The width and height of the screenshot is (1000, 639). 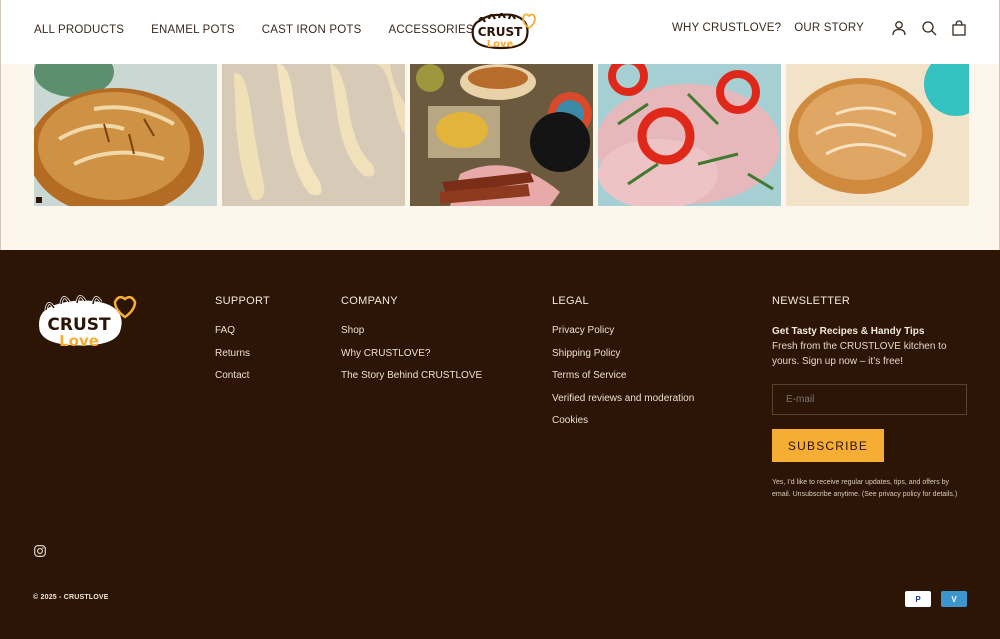 I want to click on footer-link-returns: Returns, so click(x=242, y=354).